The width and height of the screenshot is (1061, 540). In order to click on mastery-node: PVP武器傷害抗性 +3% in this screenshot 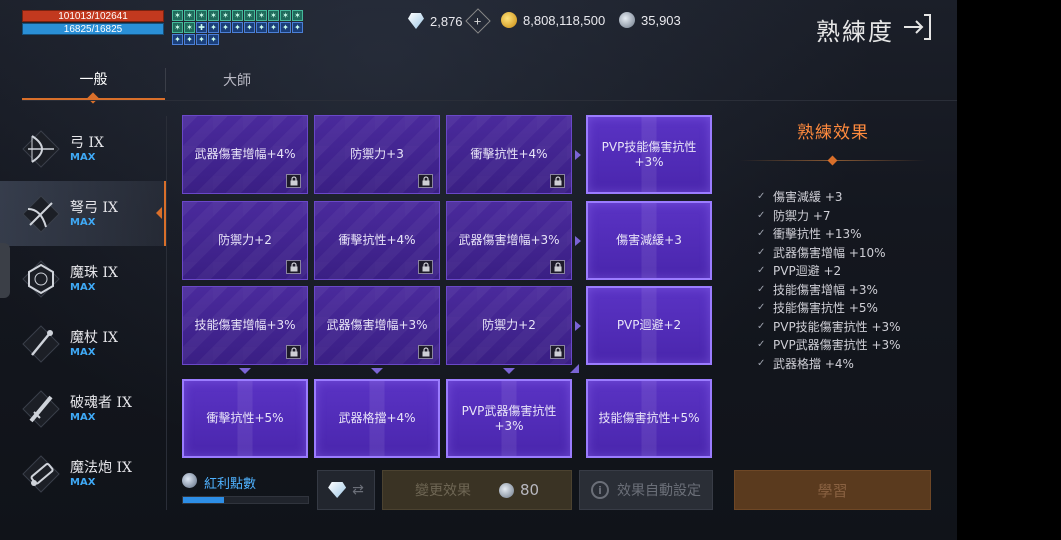, I will do `click(509, 418)`.